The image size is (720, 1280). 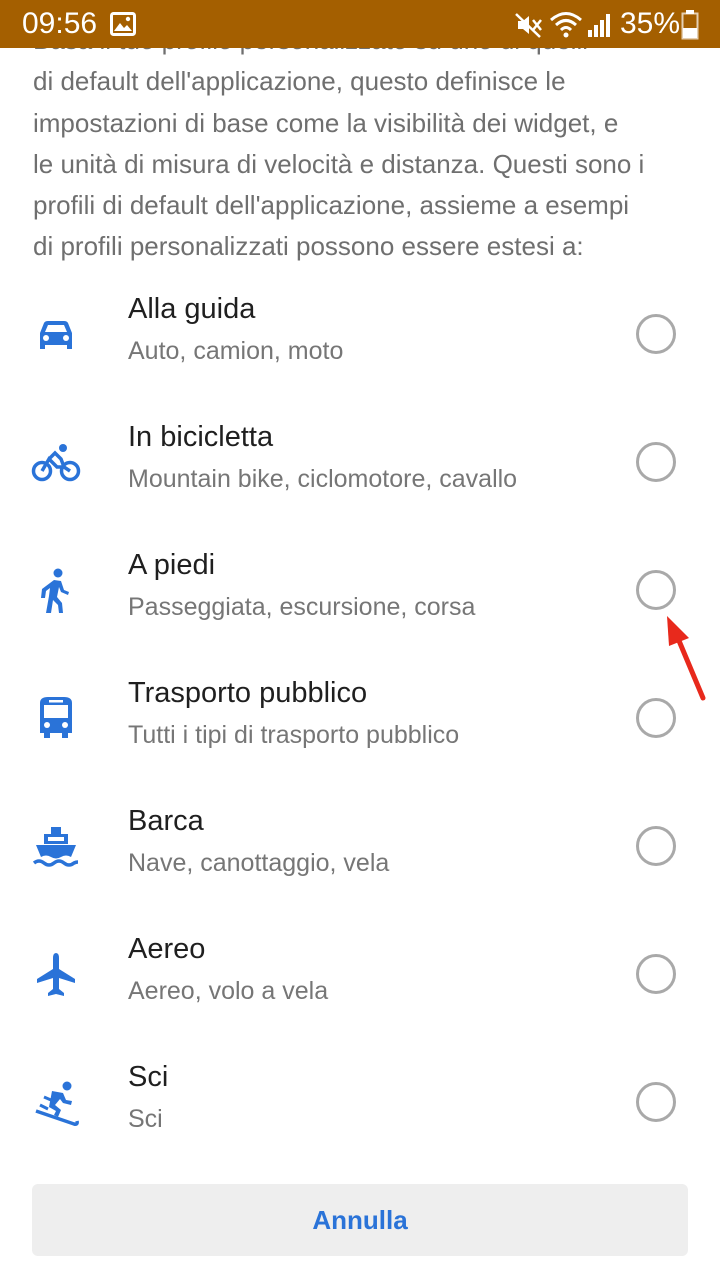 I want to click on cancel-button: Annulla, so click(x=360, y=1220).